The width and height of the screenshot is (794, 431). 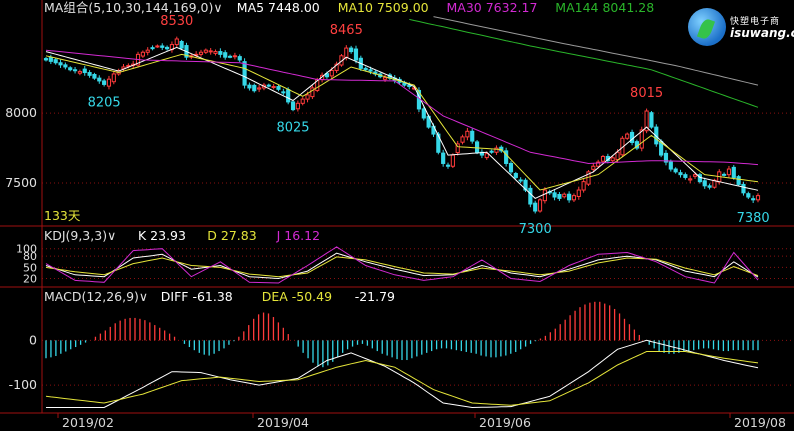 I want to click on days-label: 133天, so click(x=62, y=215).